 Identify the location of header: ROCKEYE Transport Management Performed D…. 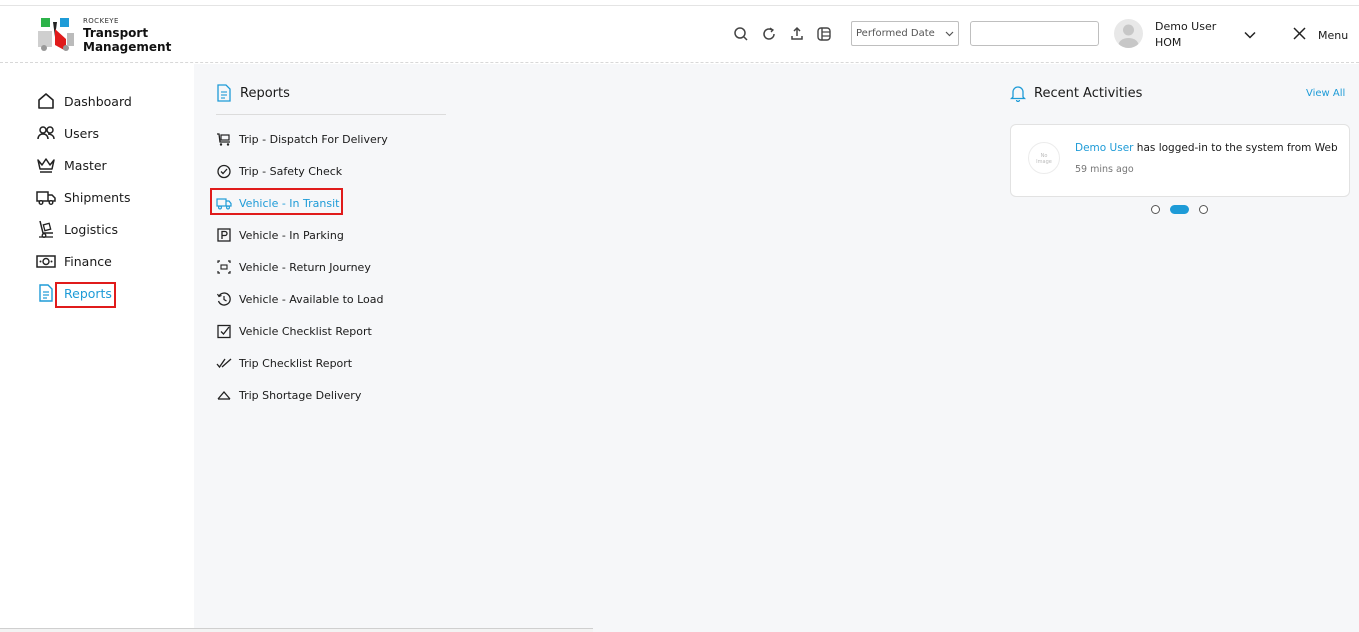
(679, 34).